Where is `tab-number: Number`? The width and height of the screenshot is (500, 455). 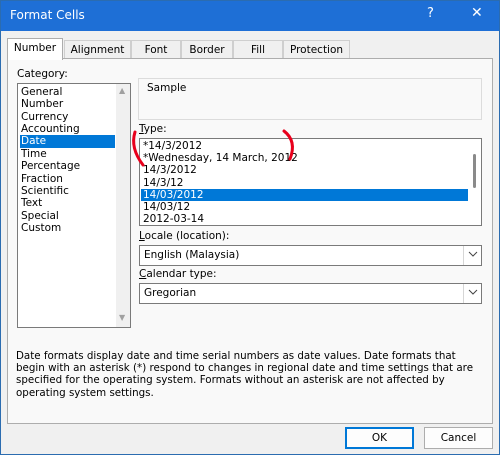
tab-number: Number is located at coordinates (35, 49).